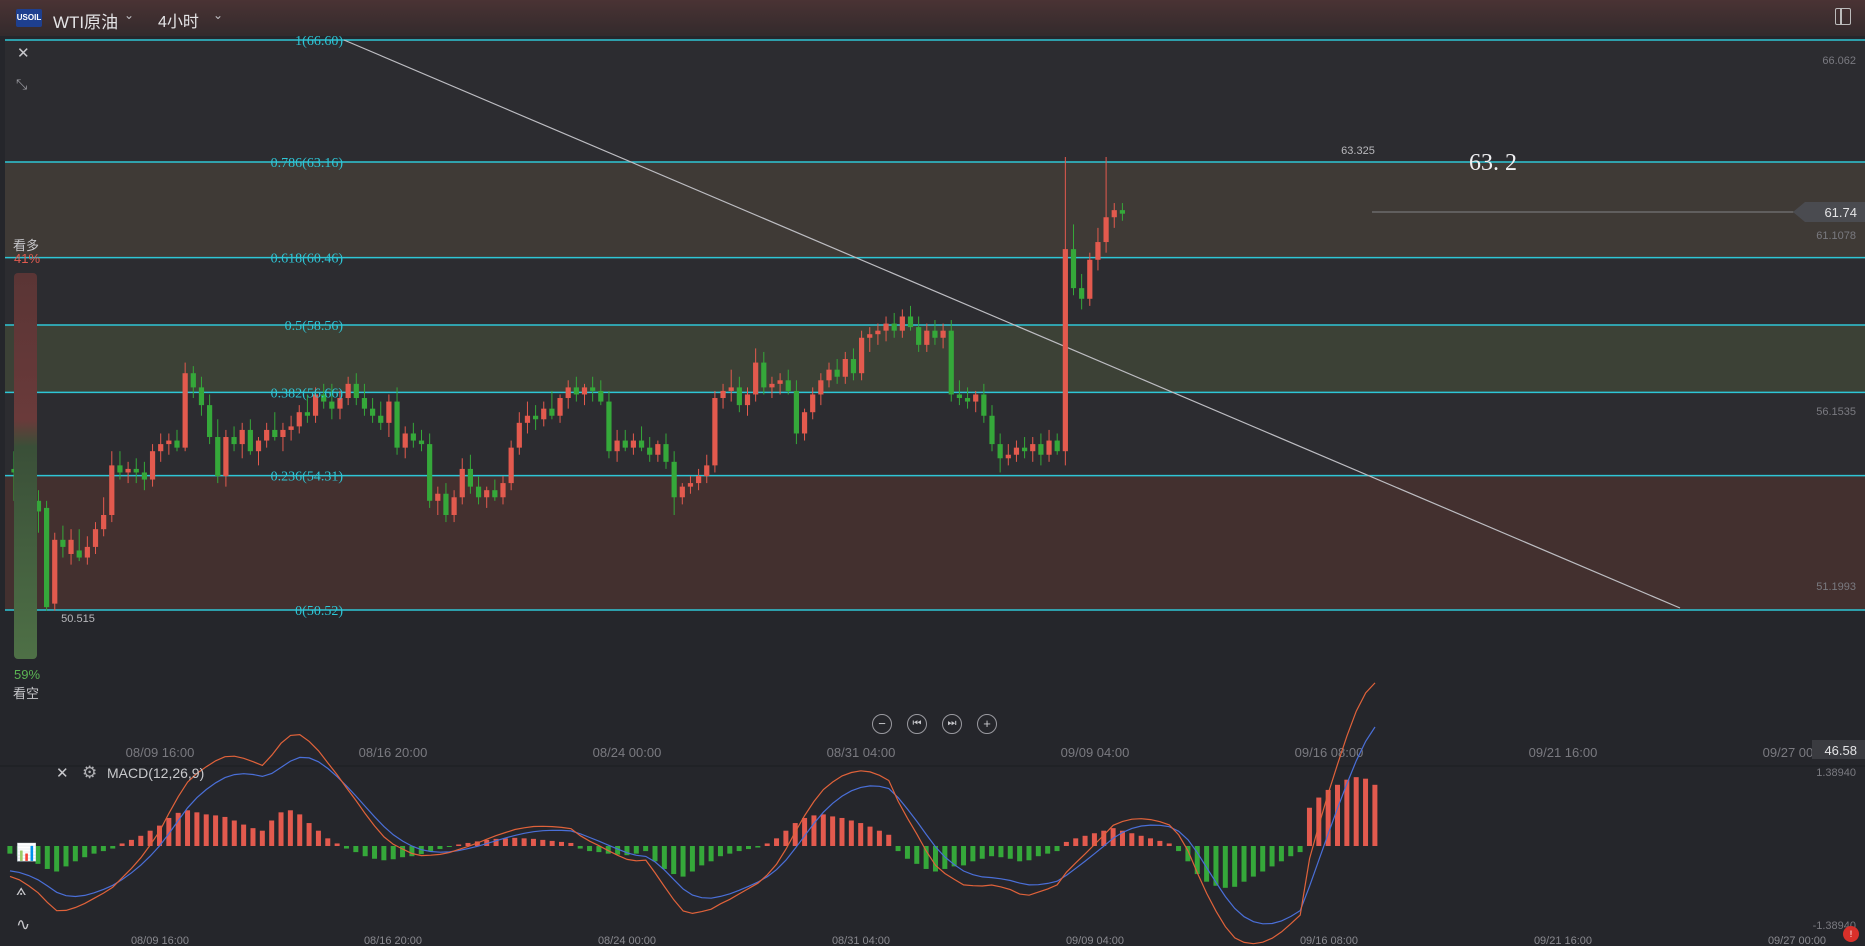 Image resolution: width=1865 pixels, height=946 pixels. What do you see at coordinates (1839, 61) in the screenshot?
I see `price-axis-label: 66.062` at bounding box center [1839, 61].